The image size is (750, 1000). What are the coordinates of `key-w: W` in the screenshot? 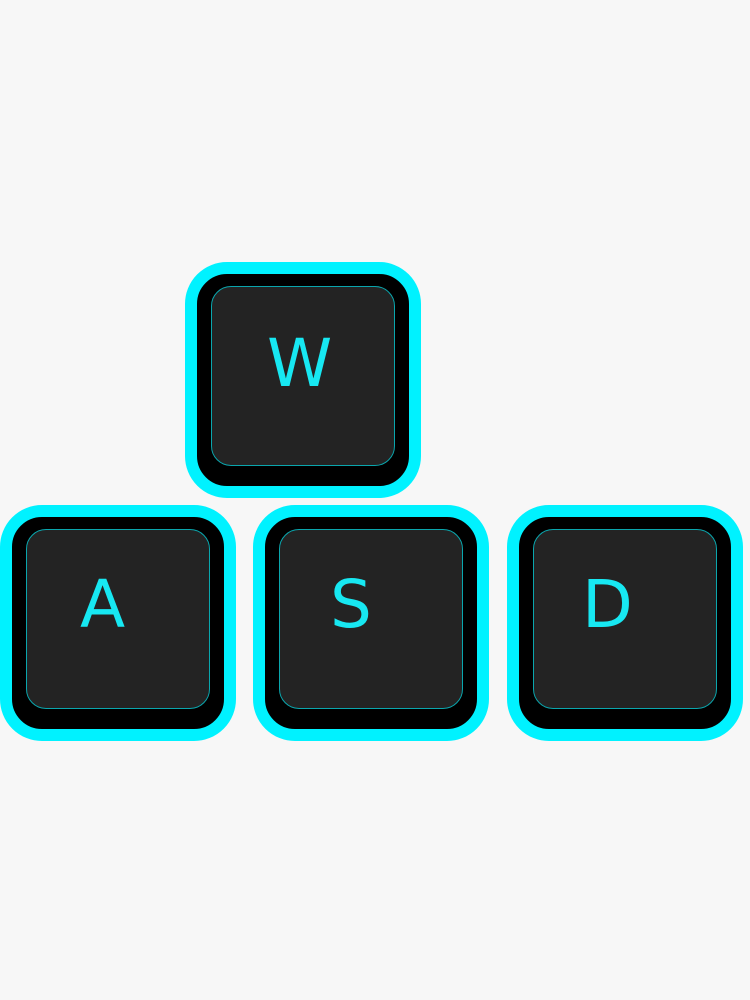 It's located at (303, 380).